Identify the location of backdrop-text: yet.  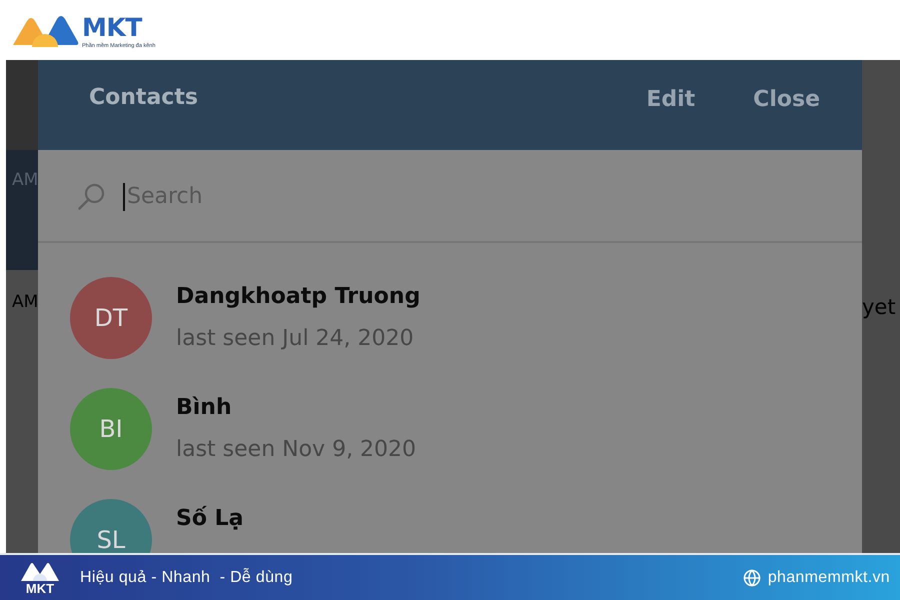
(879, 307).